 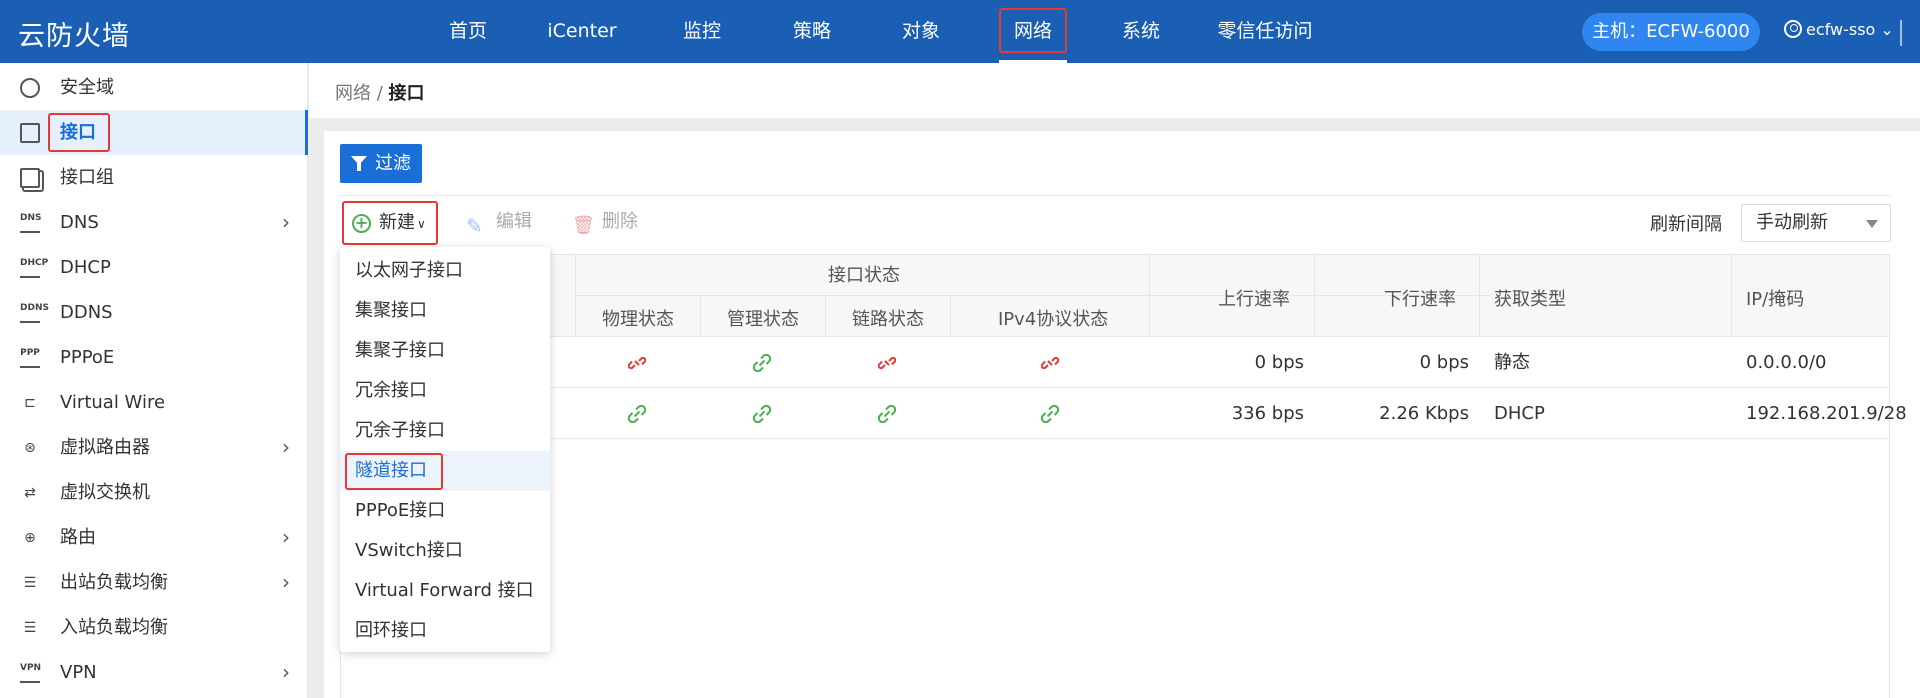 What do you see at coordinates (468, 31) in the screenshot?
I see `nav-home: 首页` at bounding box center [468, 31].